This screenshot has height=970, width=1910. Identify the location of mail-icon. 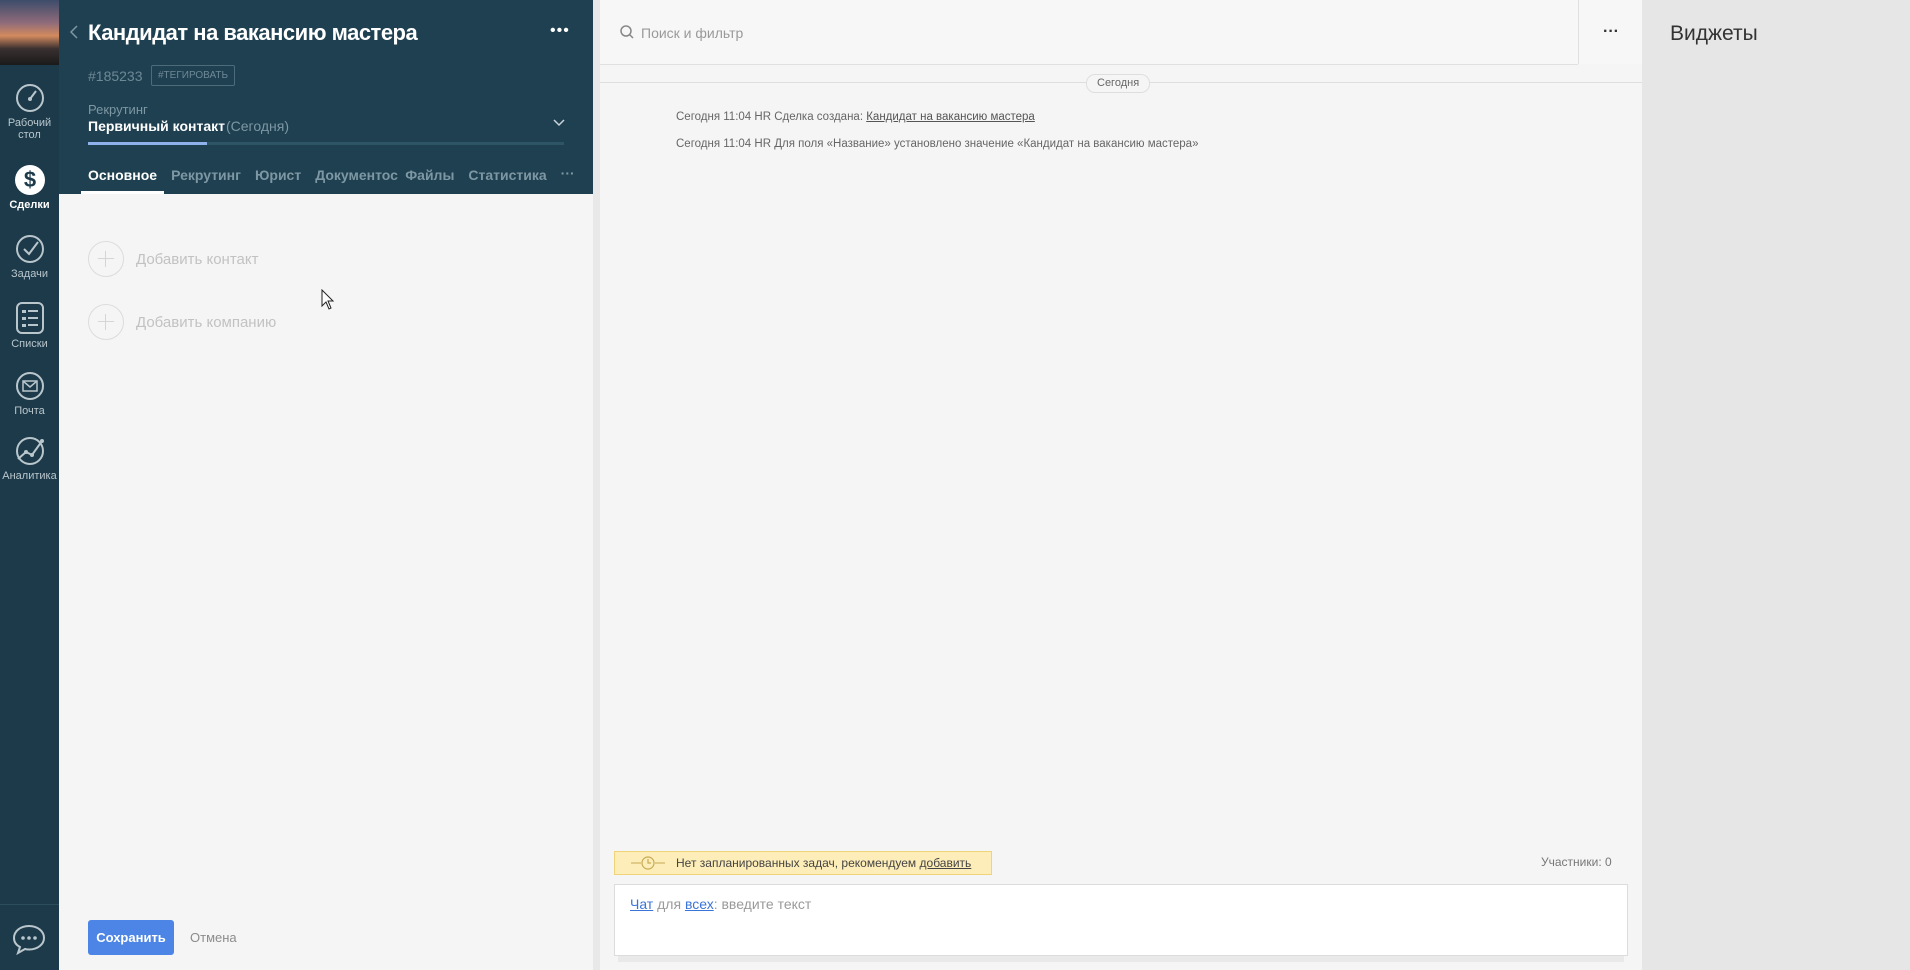
(29, 386).